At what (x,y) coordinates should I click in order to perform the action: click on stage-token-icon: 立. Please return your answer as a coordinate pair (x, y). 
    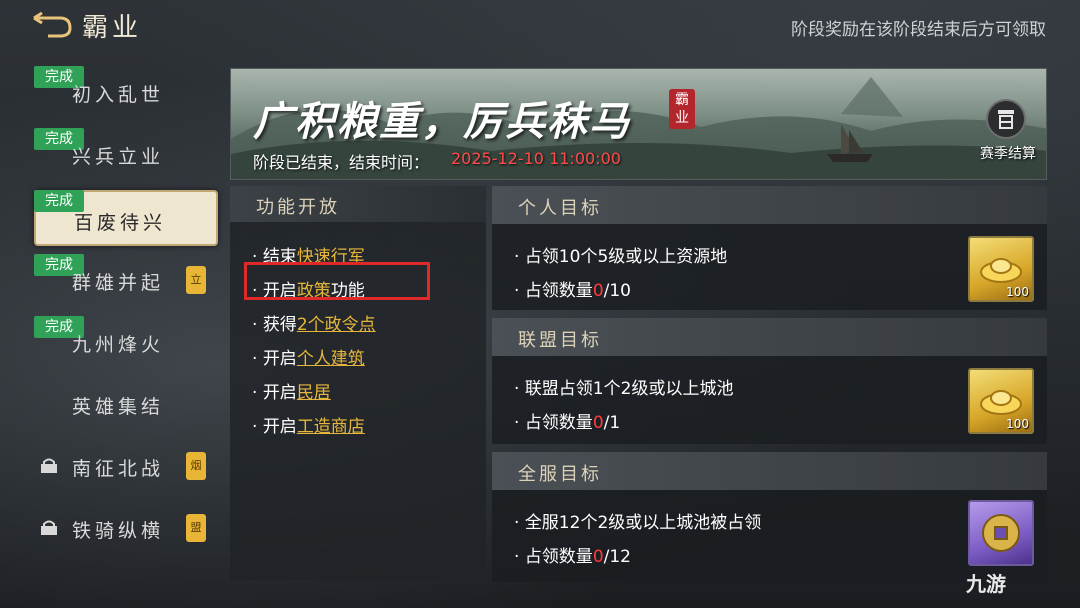
    Looking at the image, I should click on (196, 280).